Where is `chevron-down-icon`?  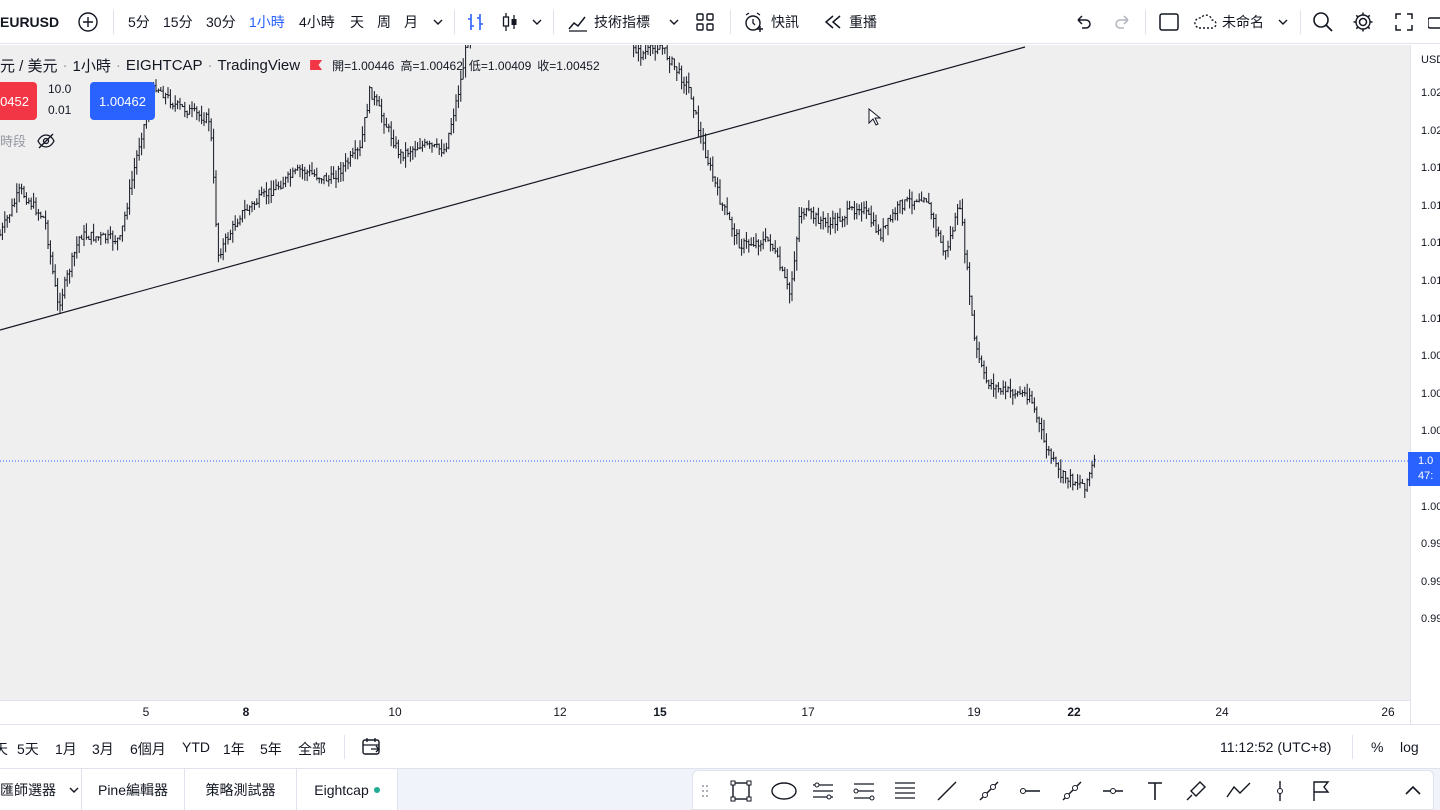
chevron-down-icon is located at coordinates (74, 790).